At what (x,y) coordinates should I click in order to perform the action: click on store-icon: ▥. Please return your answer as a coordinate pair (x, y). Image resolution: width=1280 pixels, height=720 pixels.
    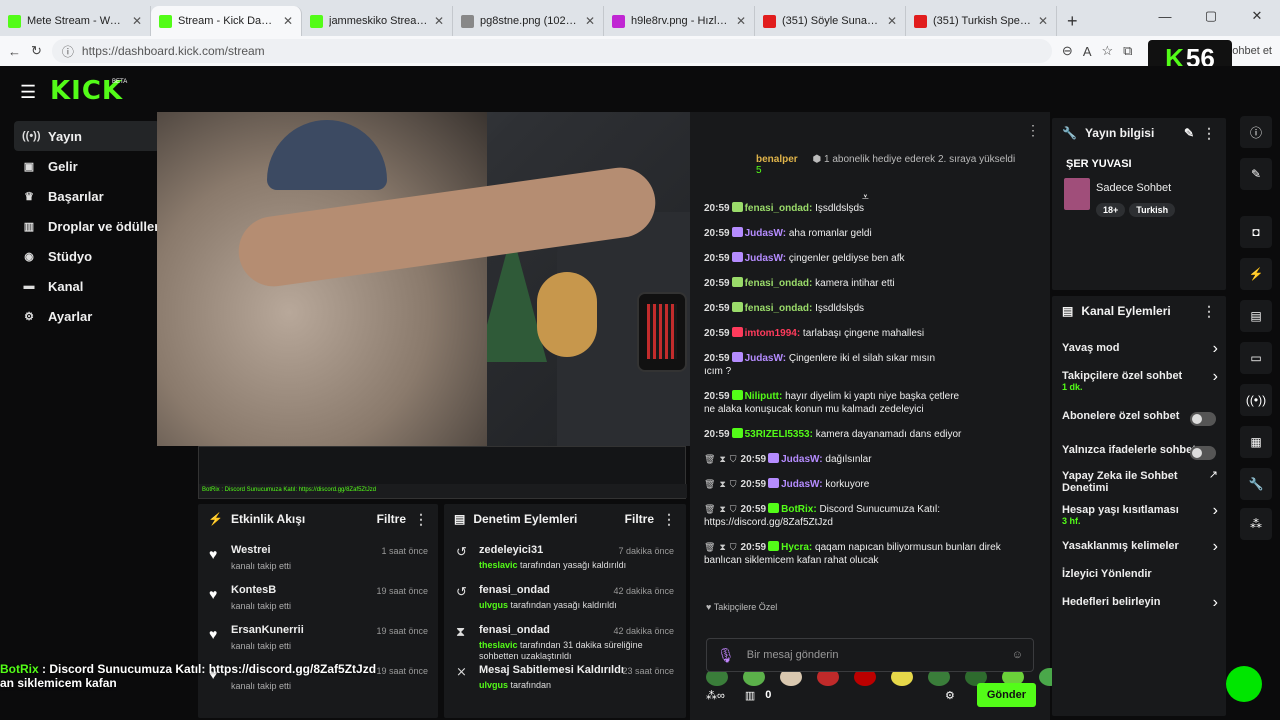
    Looking at the image, I should click on (750, 695).